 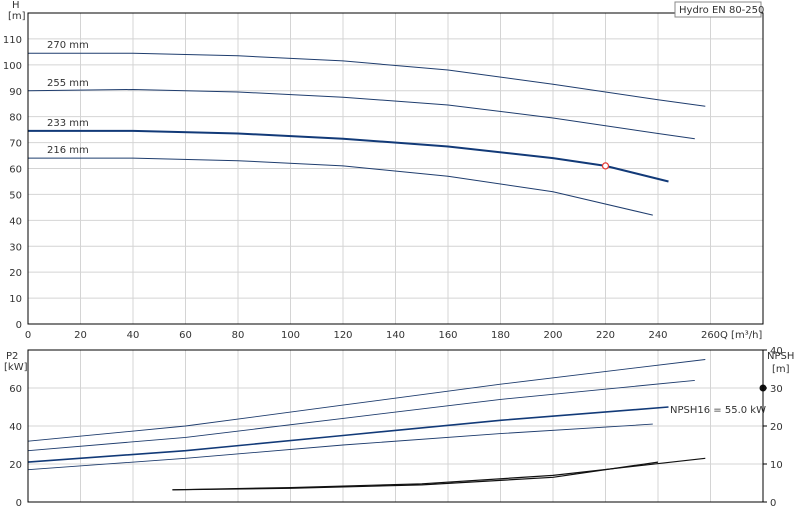 I want to click on q-tick-label: 200, so click(x=552, y=335).